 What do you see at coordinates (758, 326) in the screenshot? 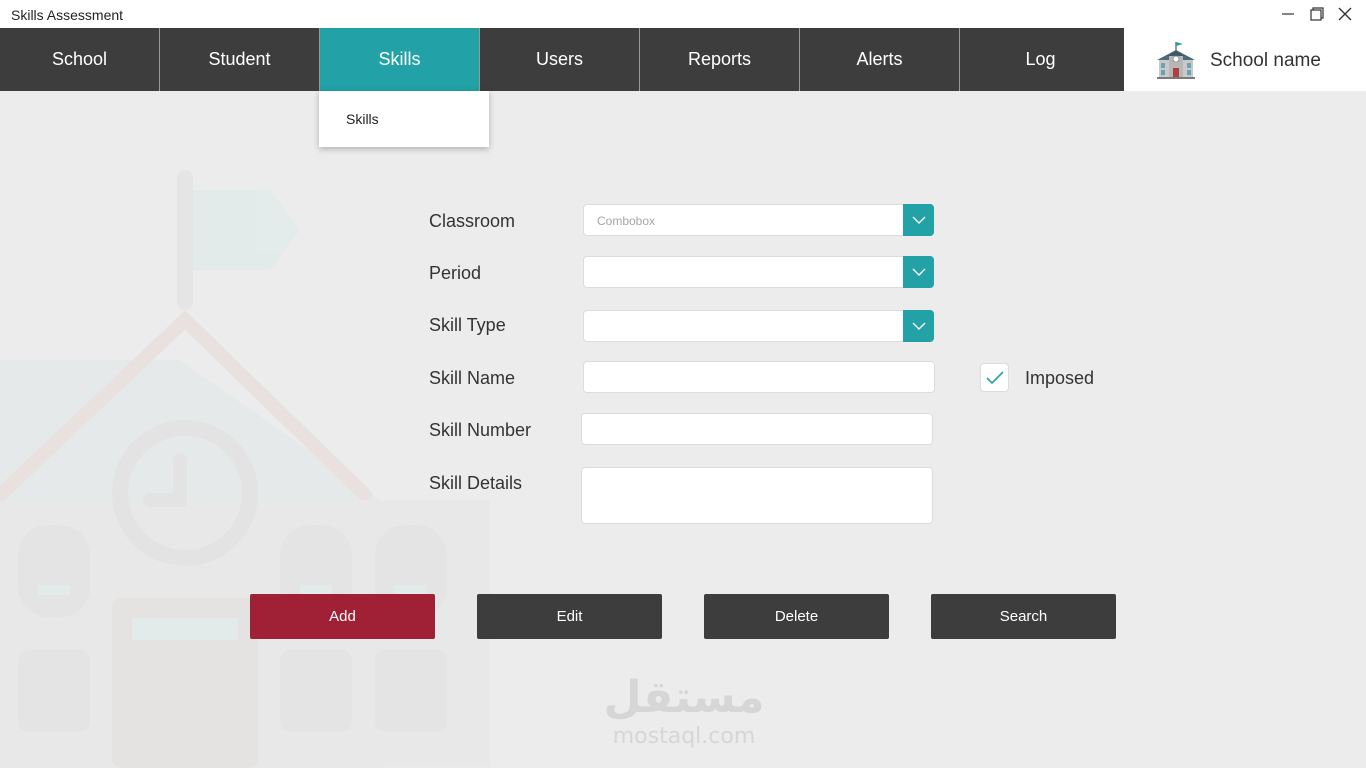
I see `skill-type-combobox` at bounding box center [758, 326].